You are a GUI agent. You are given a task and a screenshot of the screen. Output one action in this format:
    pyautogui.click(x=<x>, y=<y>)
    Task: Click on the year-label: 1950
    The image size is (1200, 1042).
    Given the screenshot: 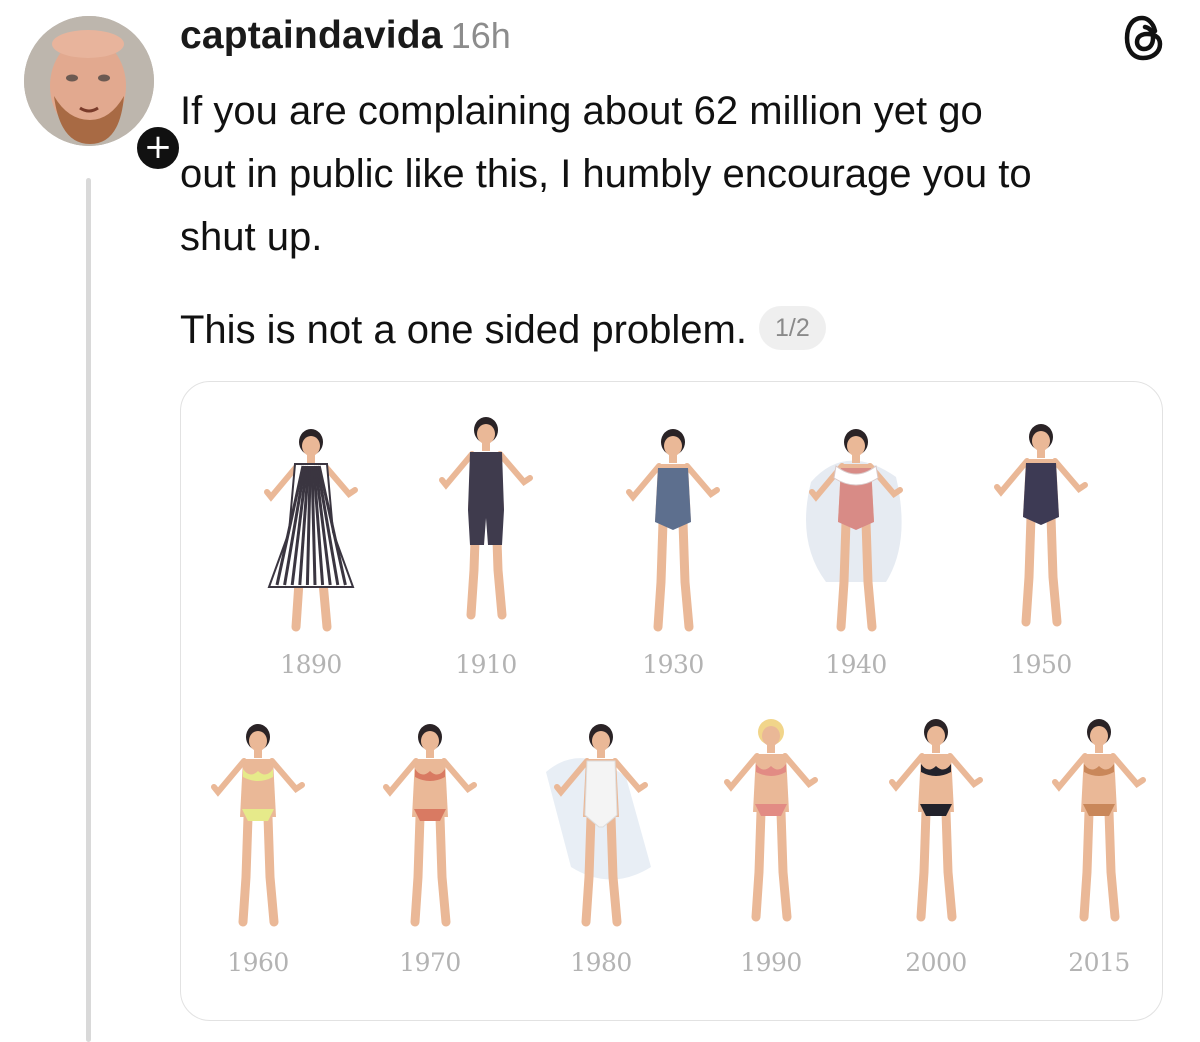 What is the action you would take?
    pyautogui.click(x=1041, y=664)
    